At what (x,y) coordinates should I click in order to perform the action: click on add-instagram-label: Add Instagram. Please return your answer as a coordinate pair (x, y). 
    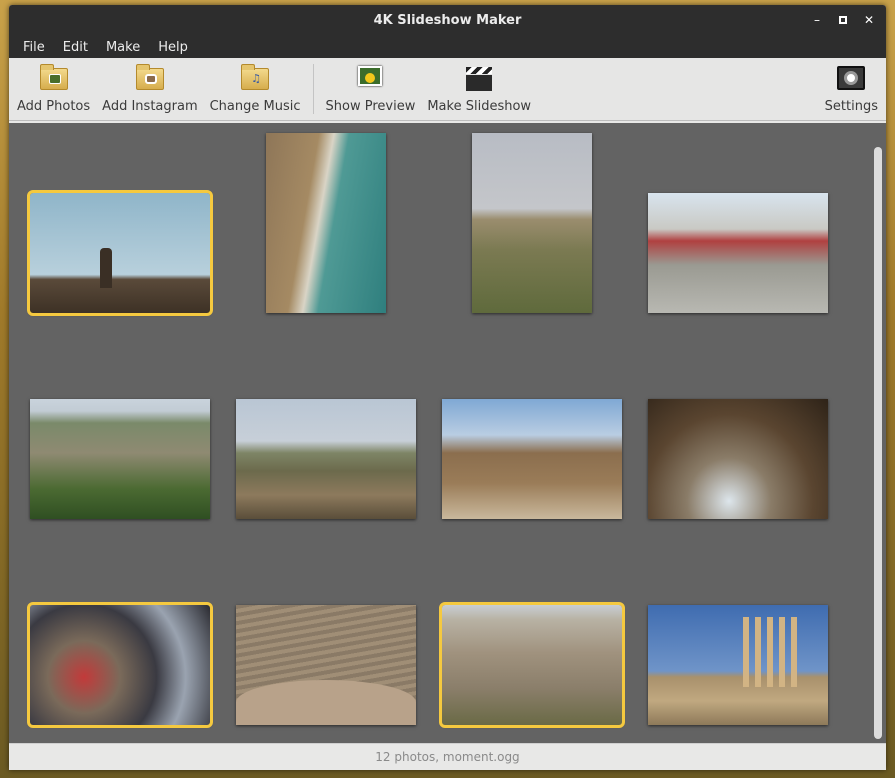
    Looking at the image, I should click on (150, 106).